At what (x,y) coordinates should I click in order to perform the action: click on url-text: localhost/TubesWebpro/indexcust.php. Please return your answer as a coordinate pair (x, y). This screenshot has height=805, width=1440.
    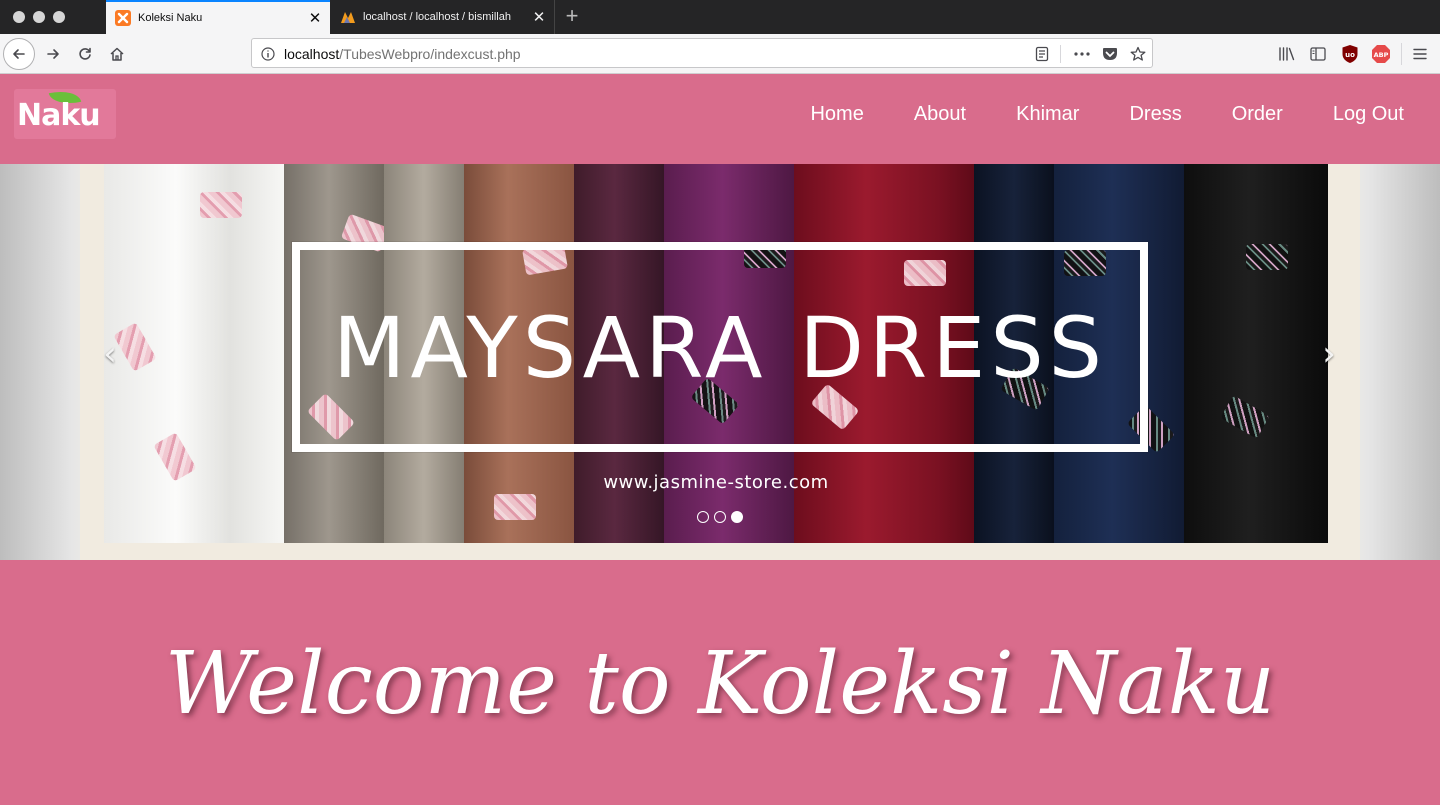
    Looking at the image, I should click on (402, 54).